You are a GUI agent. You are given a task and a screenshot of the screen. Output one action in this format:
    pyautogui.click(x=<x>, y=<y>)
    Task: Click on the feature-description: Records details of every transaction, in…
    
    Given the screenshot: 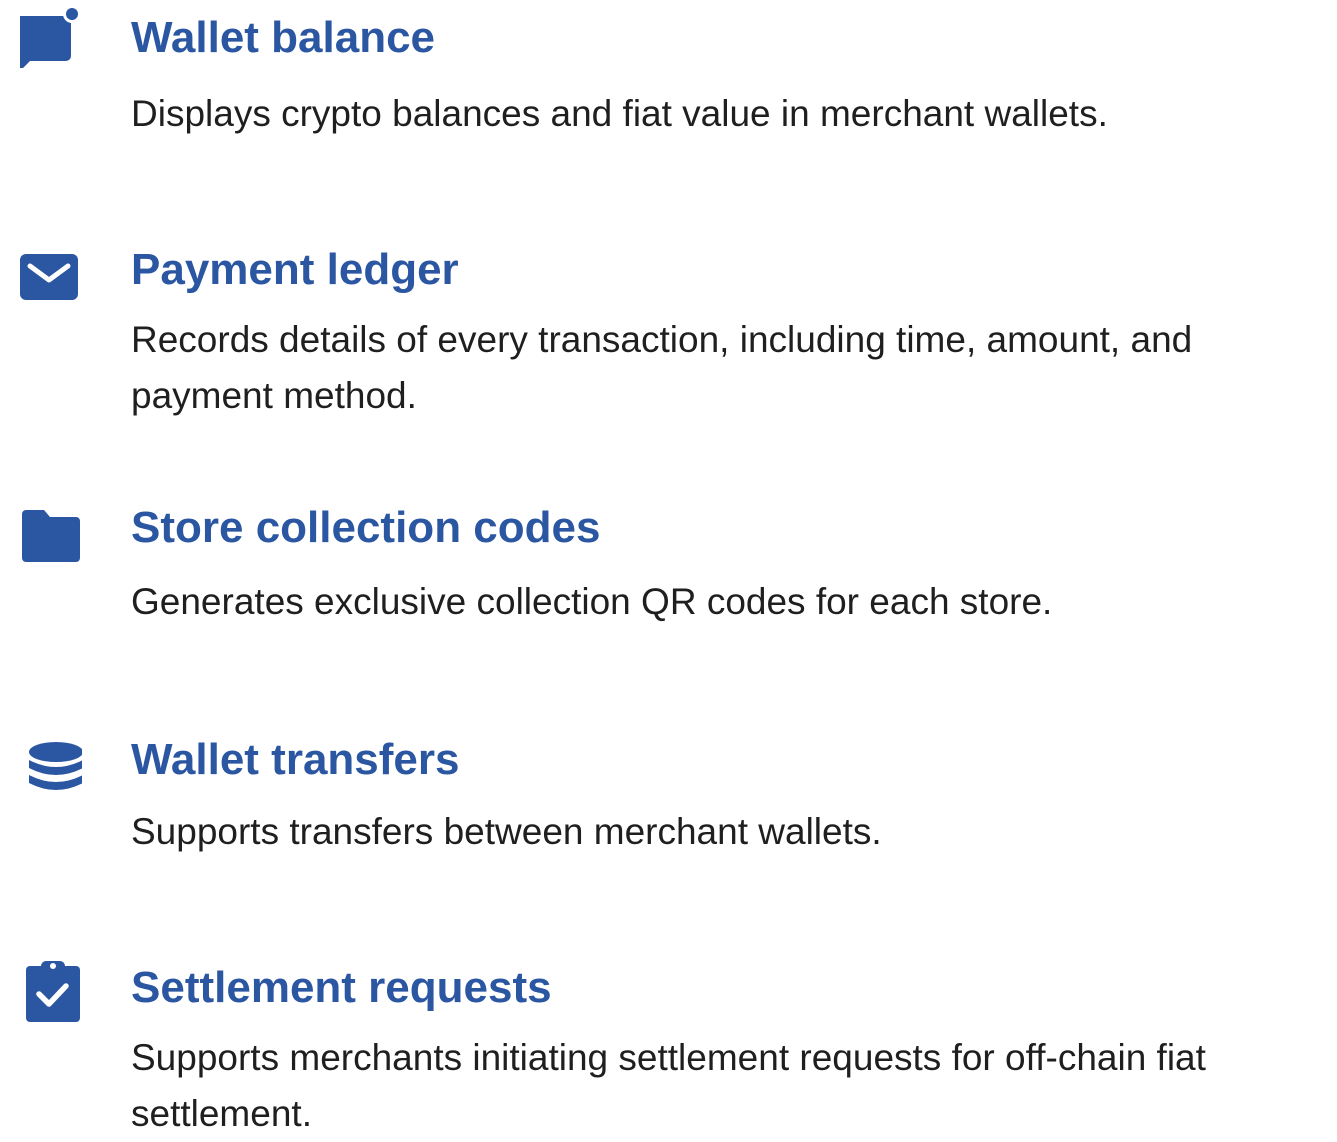 What is the action you would take?
    pyautogui.click(x=662, y=367)
    